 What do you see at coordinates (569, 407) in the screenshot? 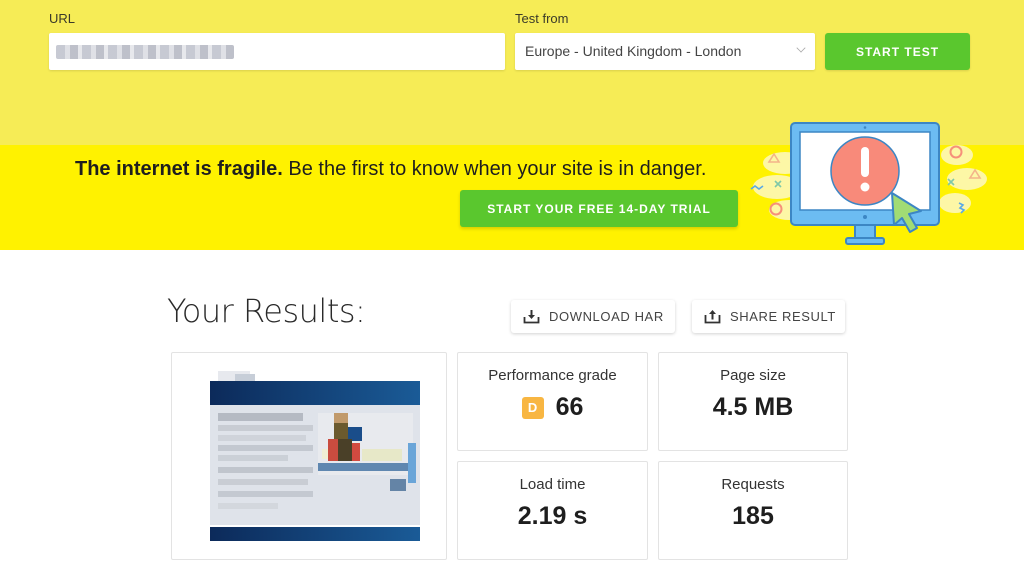
I see `performance-score: 66` at bounding box center [569, 407].